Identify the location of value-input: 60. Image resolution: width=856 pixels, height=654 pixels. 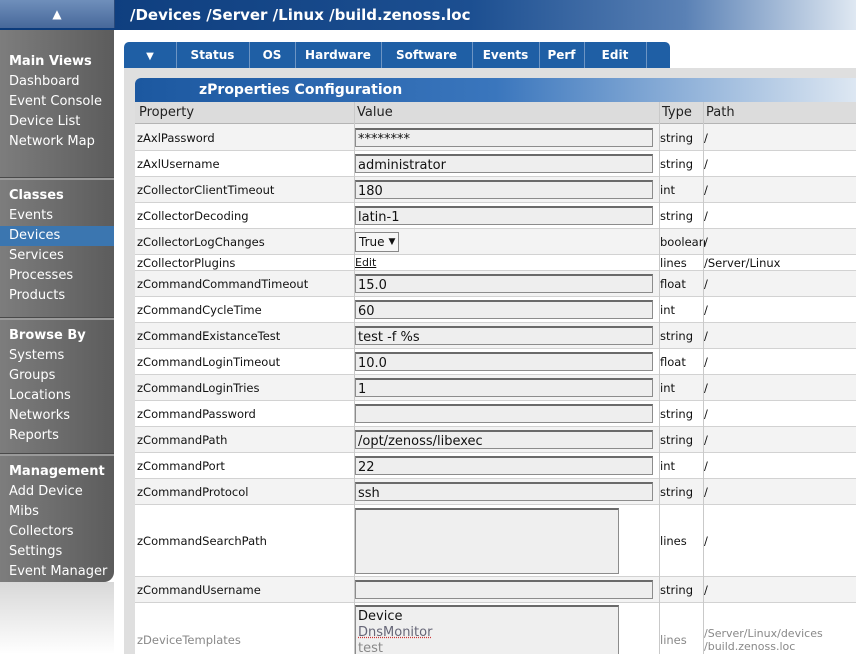
(504, 309).